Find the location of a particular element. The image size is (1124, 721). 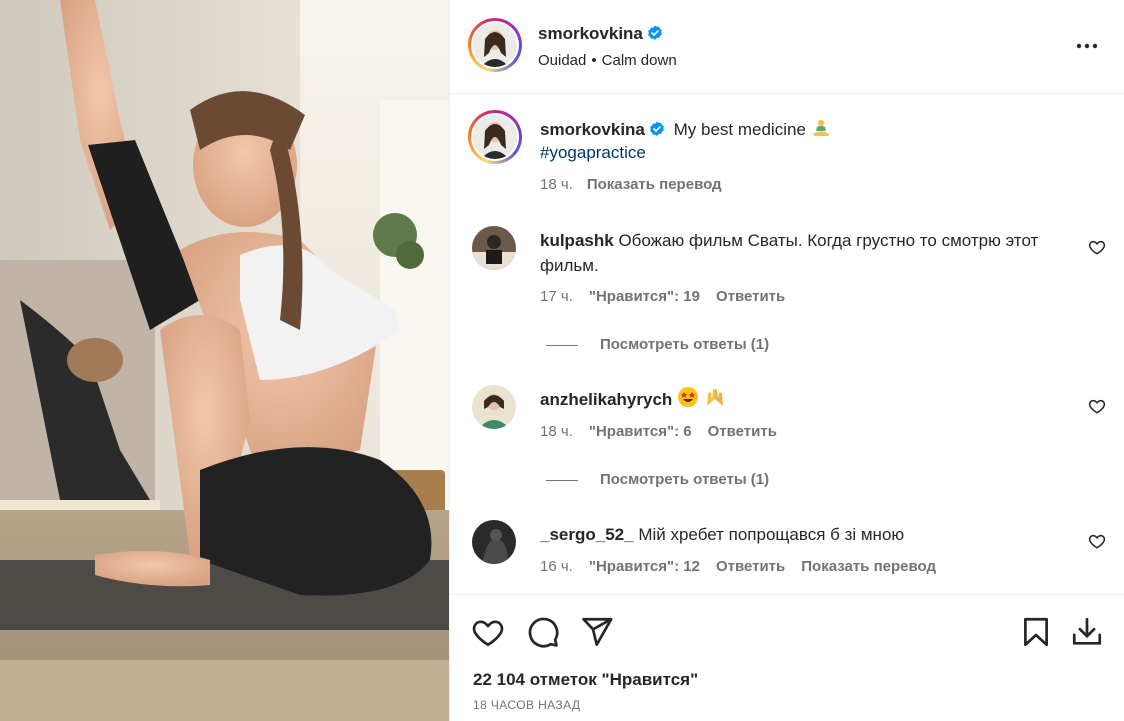

comment-likes: "Нравится": 19 is located at coordinates (644, 296).